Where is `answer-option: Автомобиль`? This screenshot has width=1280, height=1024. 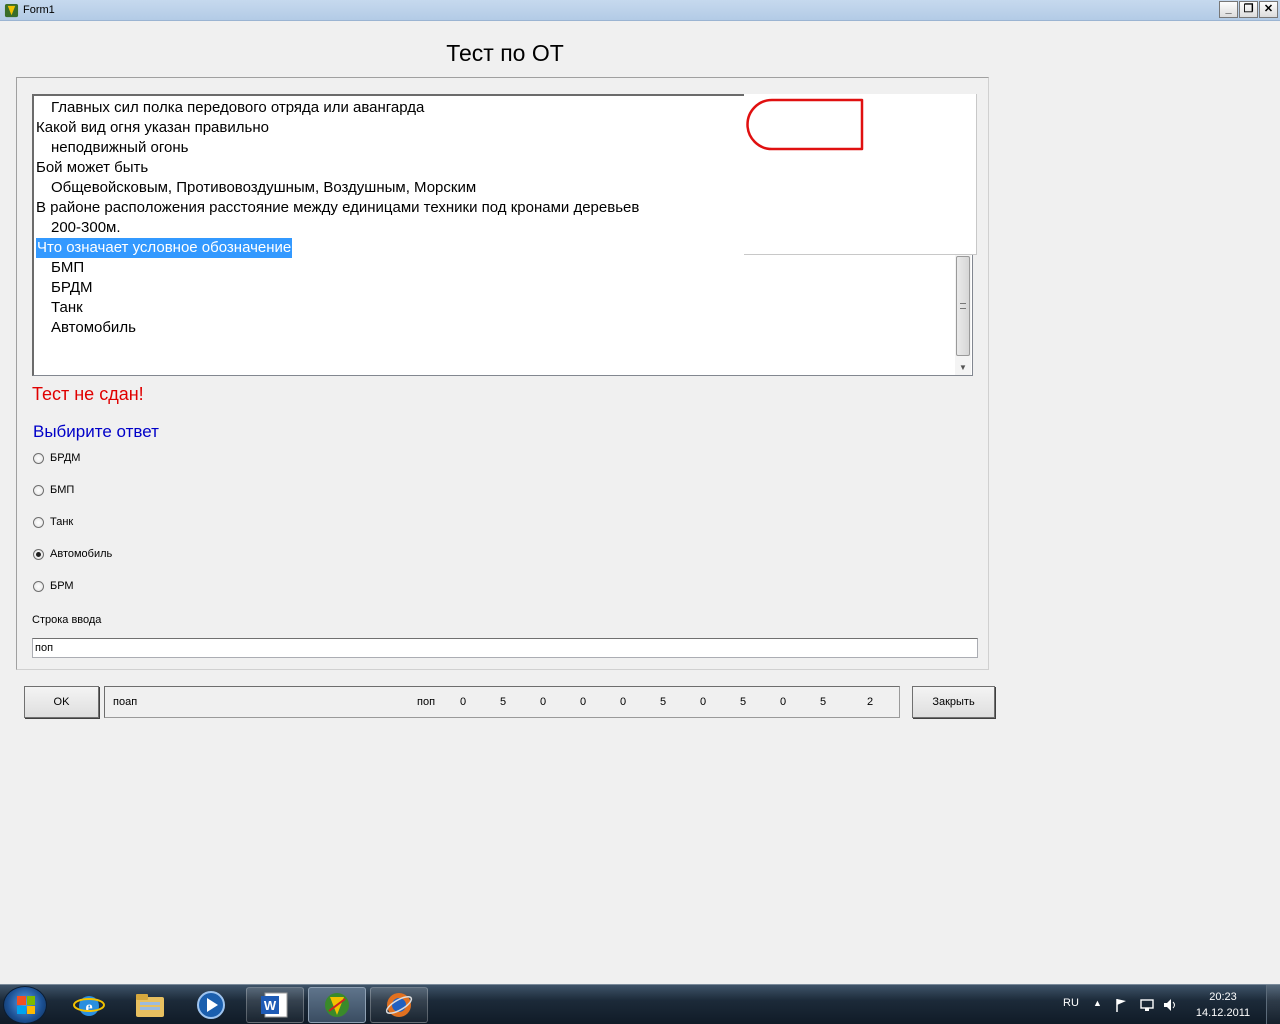
answer-option: Автомобиль is located at coordinates (72, 554).